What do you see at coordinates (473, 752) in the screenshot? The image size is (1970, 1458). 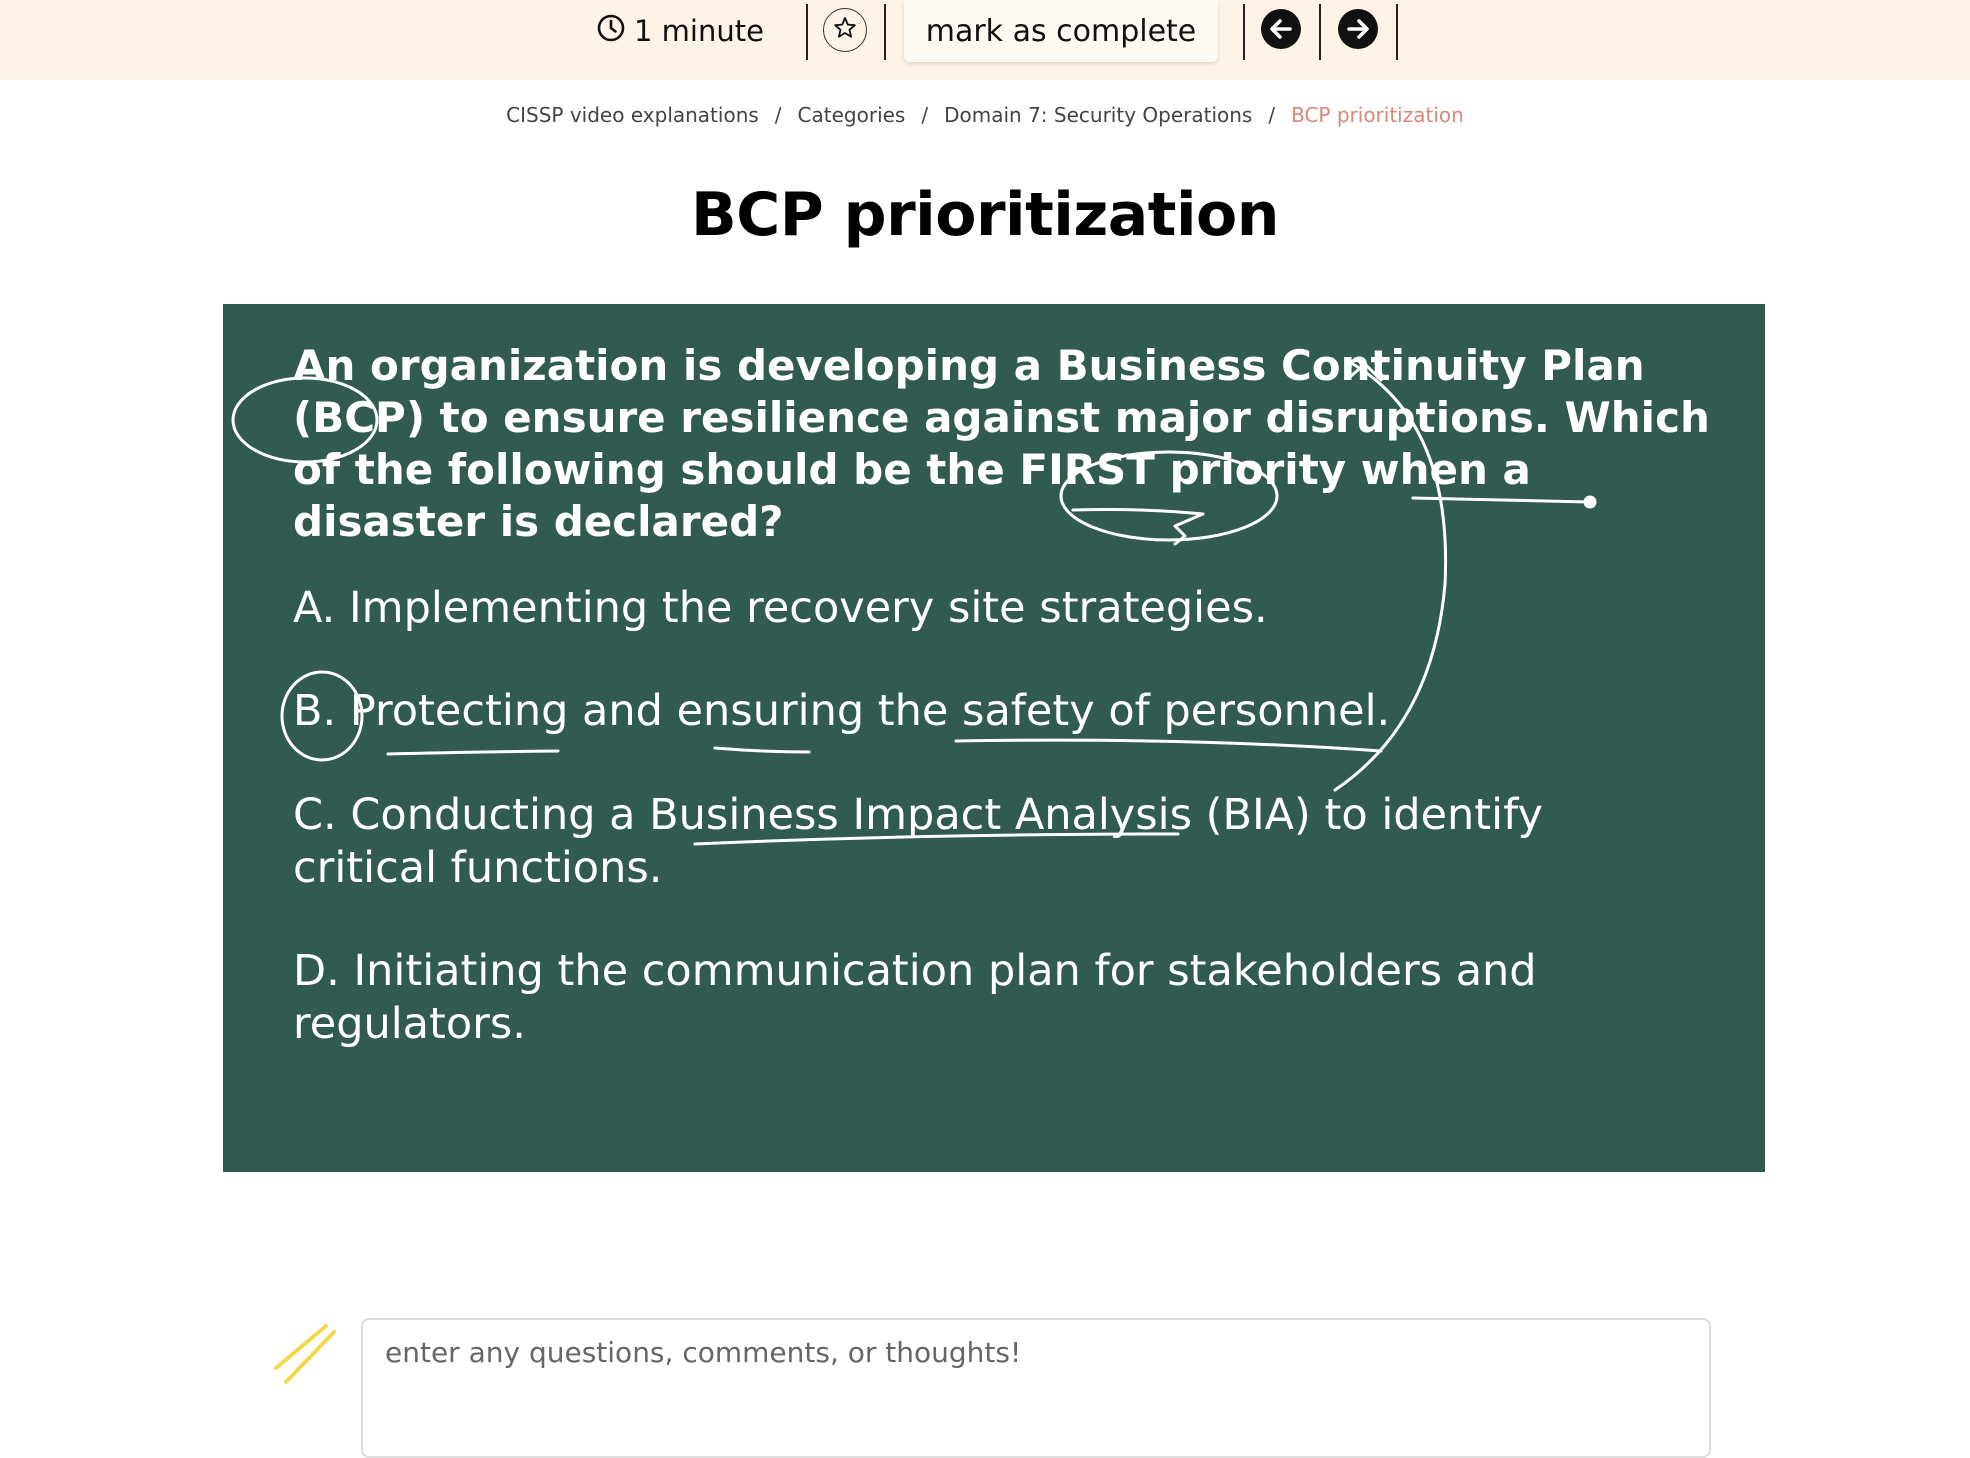 I see `underline-protecting` at bounding box center [473, 752].